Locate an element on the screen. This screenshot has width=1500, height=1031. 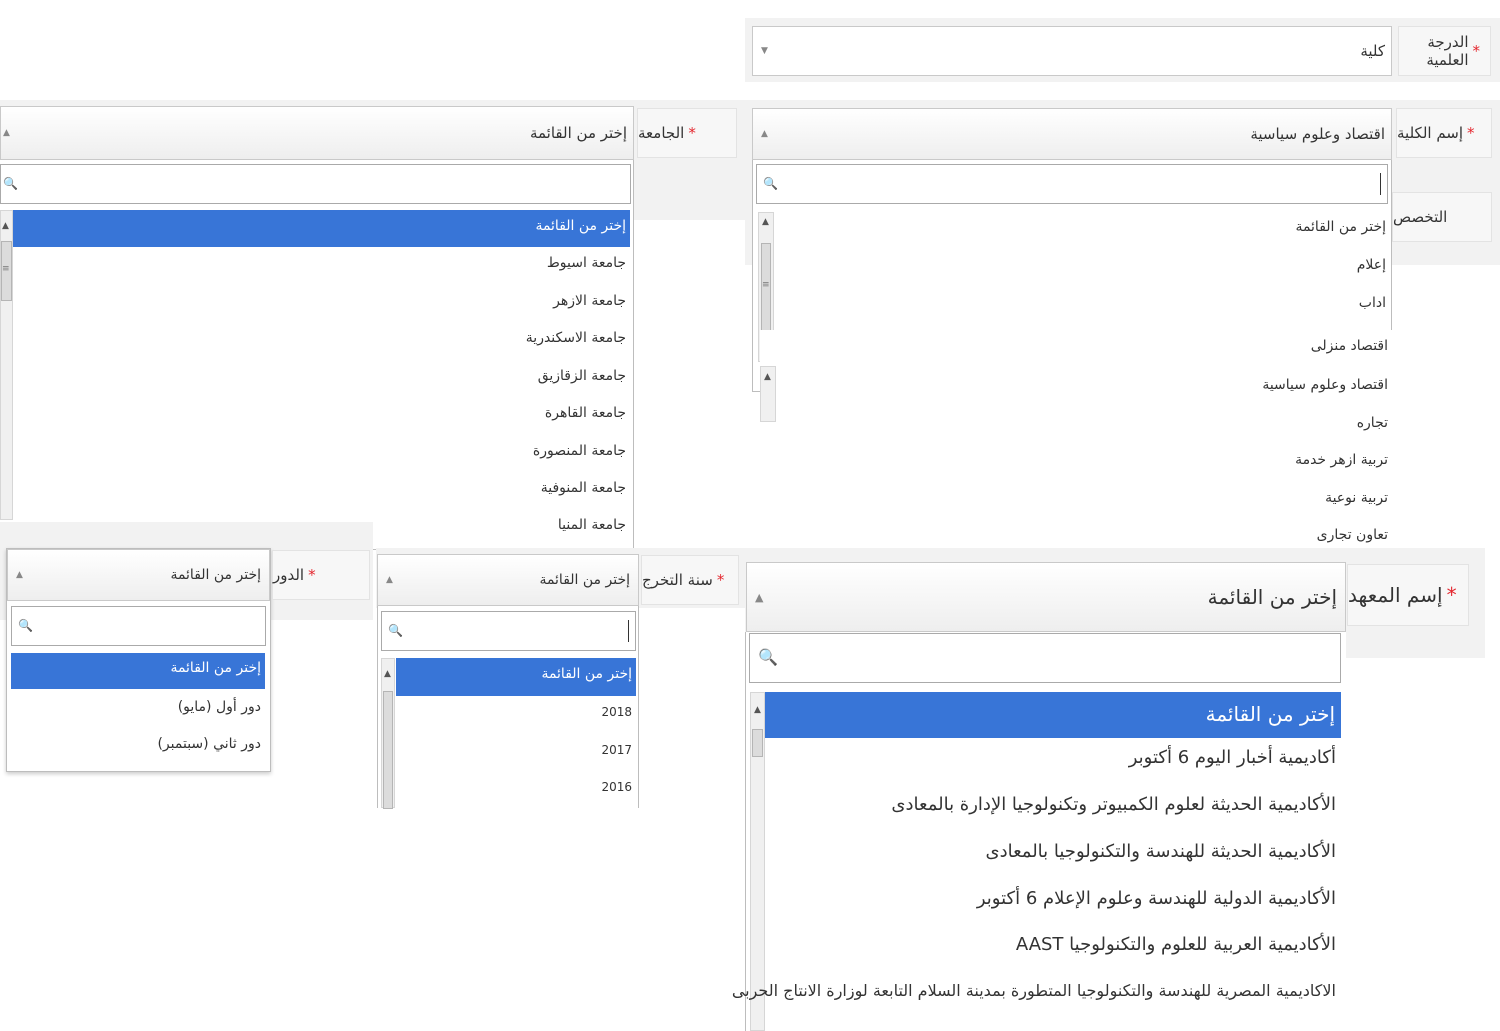
degree-label: * الدرجة العلمية is located at coordinates (1444, 51).